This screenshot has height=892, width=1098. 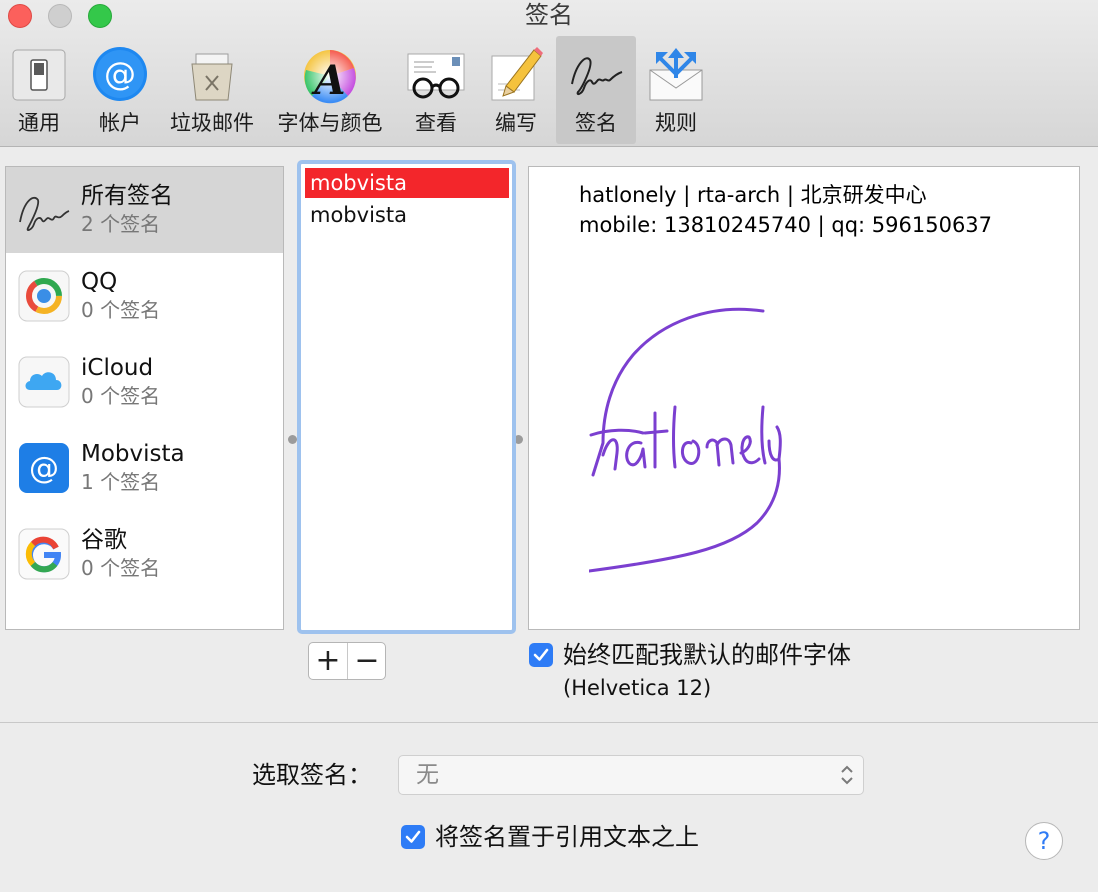 I want to click on choose-signature-select: 无, so click(x=631, y=775).